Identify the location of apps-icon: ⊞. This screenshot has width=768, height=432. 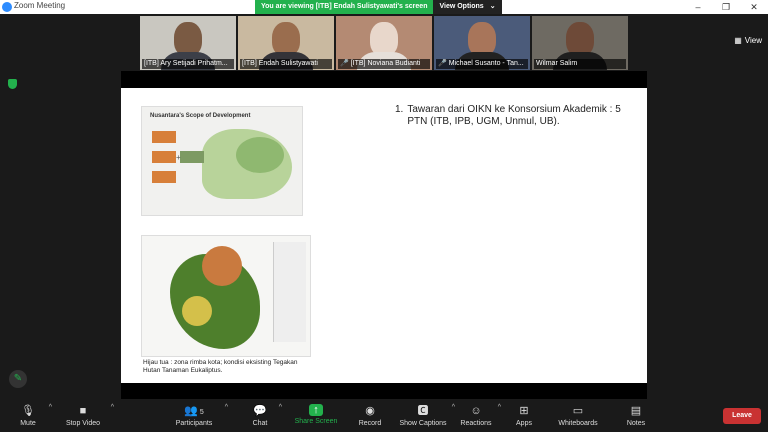
(524, 411).